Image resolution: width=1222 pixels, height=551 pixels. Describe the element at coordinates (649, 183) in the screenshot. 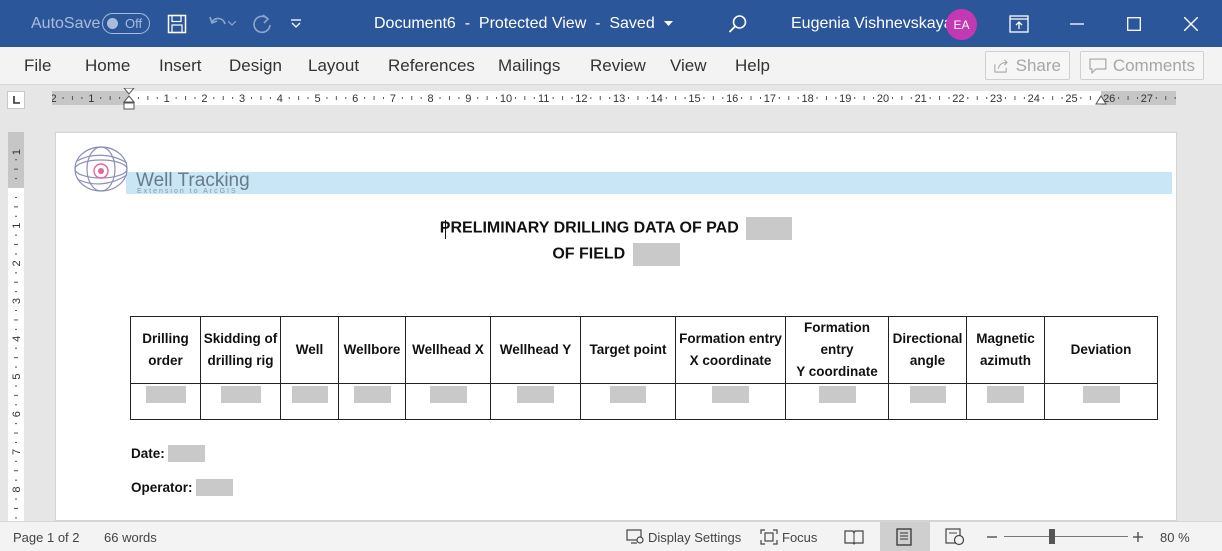

I see `header-band` at that location.